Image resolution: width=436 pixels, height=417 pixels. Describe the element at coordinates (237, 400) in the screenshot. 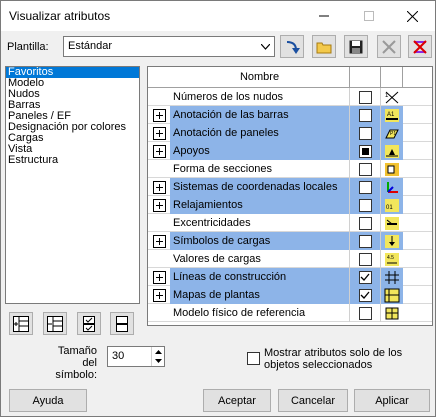

I see `accept-button: Aceptar` at that location.